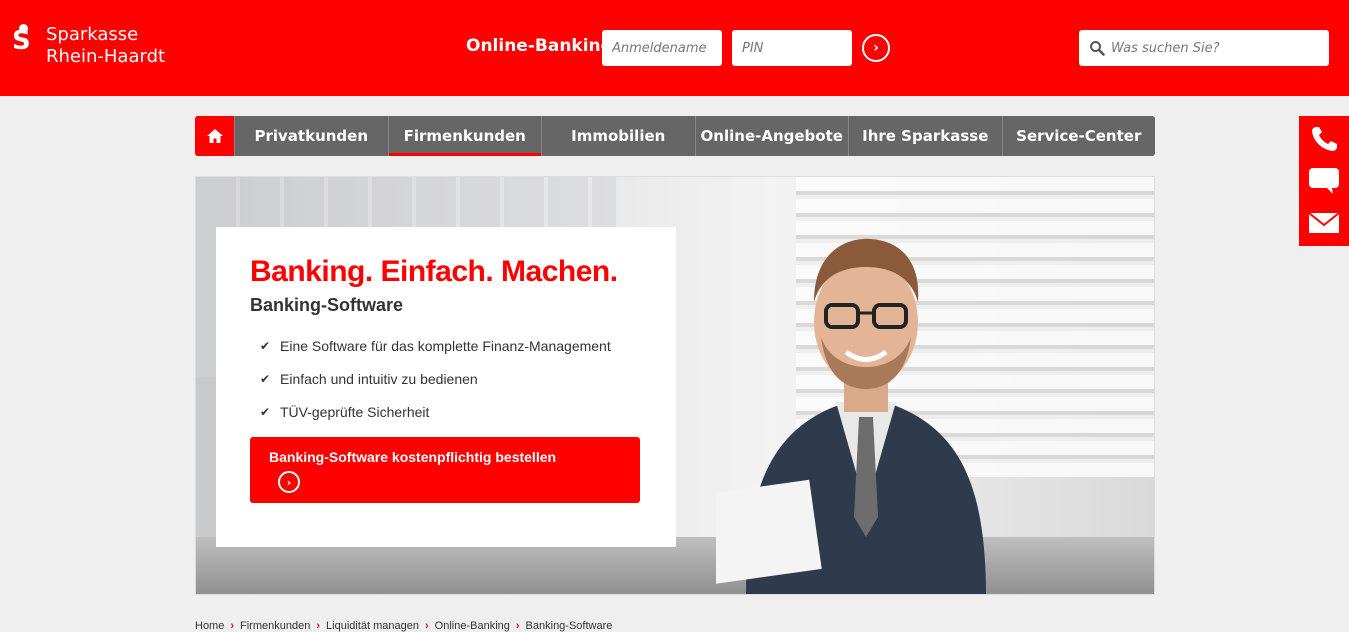 The width and height of the screenshot is (1349, 632). I want to click on brand-name: Sparkasse Rhein-Haardt, so click(105, 46).